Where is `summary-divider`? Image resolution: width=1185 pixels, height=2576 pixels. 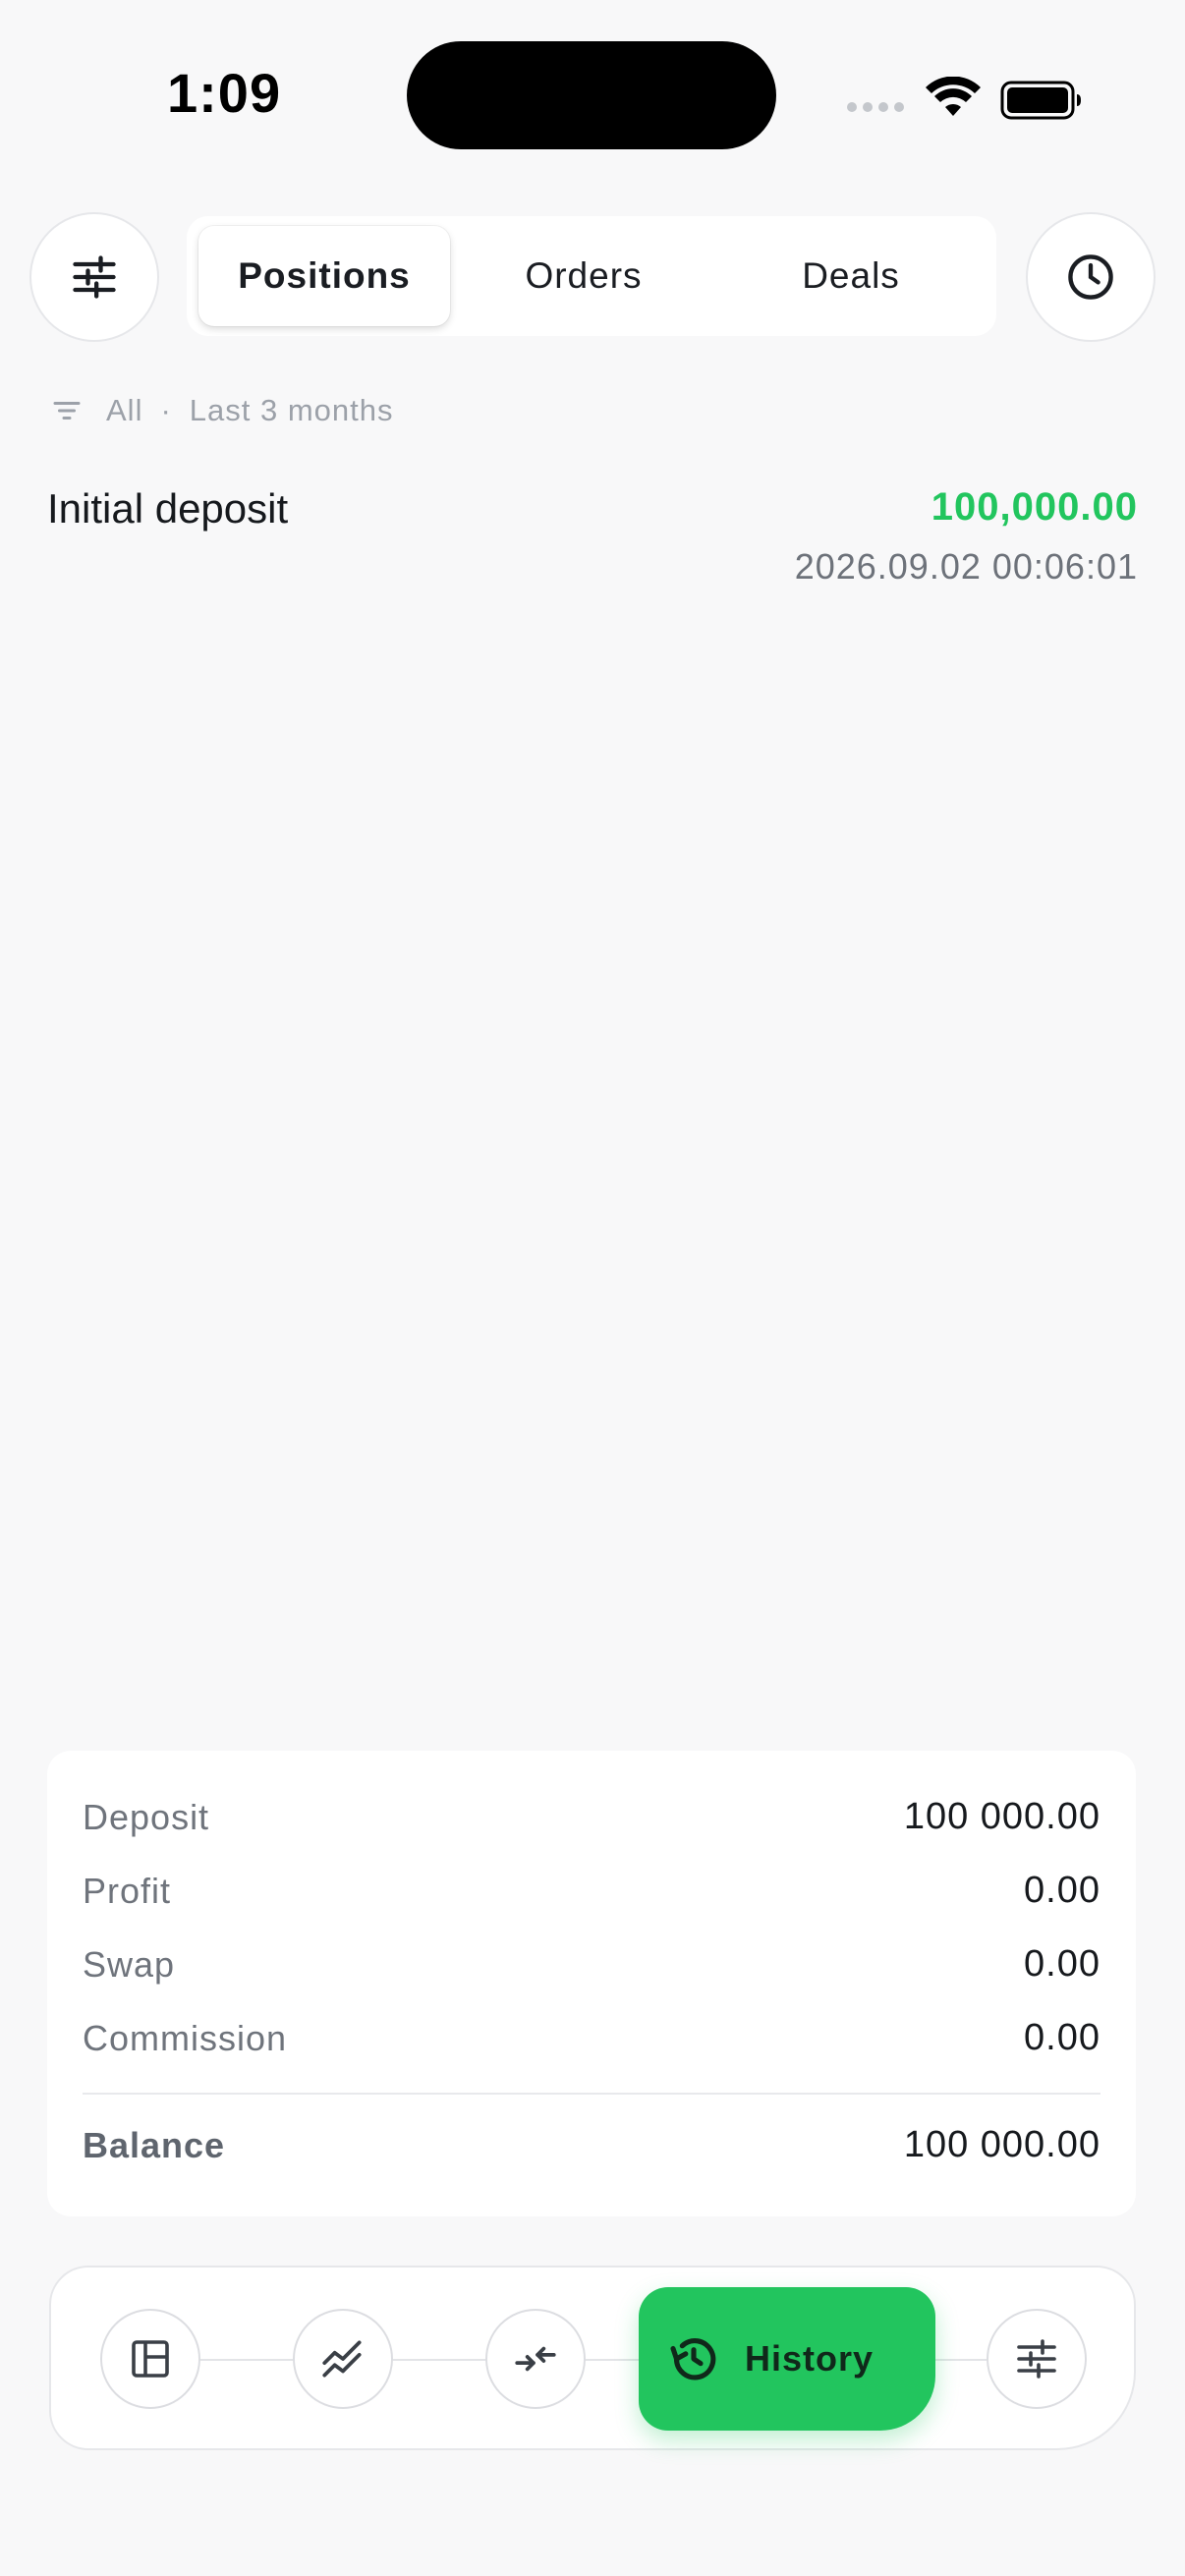
summary-divider is located at coordinates (592, 2094).